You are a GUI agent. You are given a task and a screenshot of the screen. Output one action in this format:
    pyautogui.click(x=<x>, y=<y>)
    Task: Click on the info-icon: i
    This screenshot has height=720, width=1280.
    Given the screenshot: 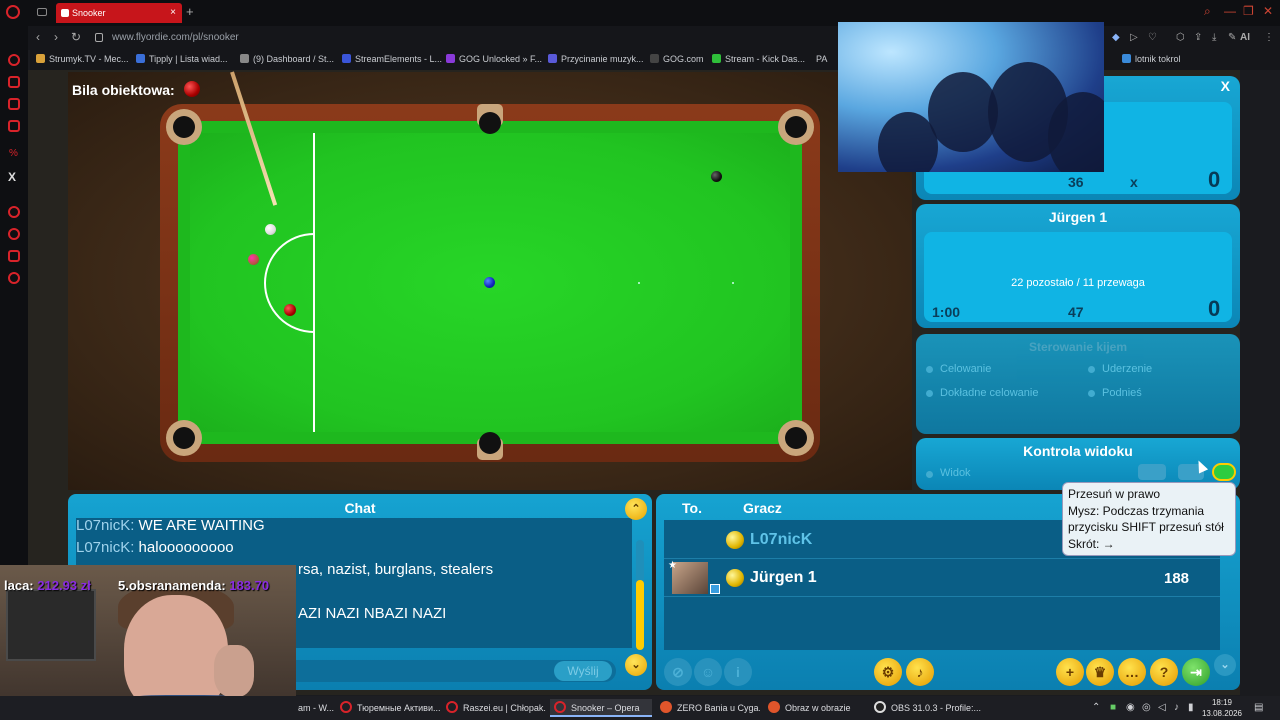 What is the action you would take?
    pyautogui.click(x=738, y=672)
    